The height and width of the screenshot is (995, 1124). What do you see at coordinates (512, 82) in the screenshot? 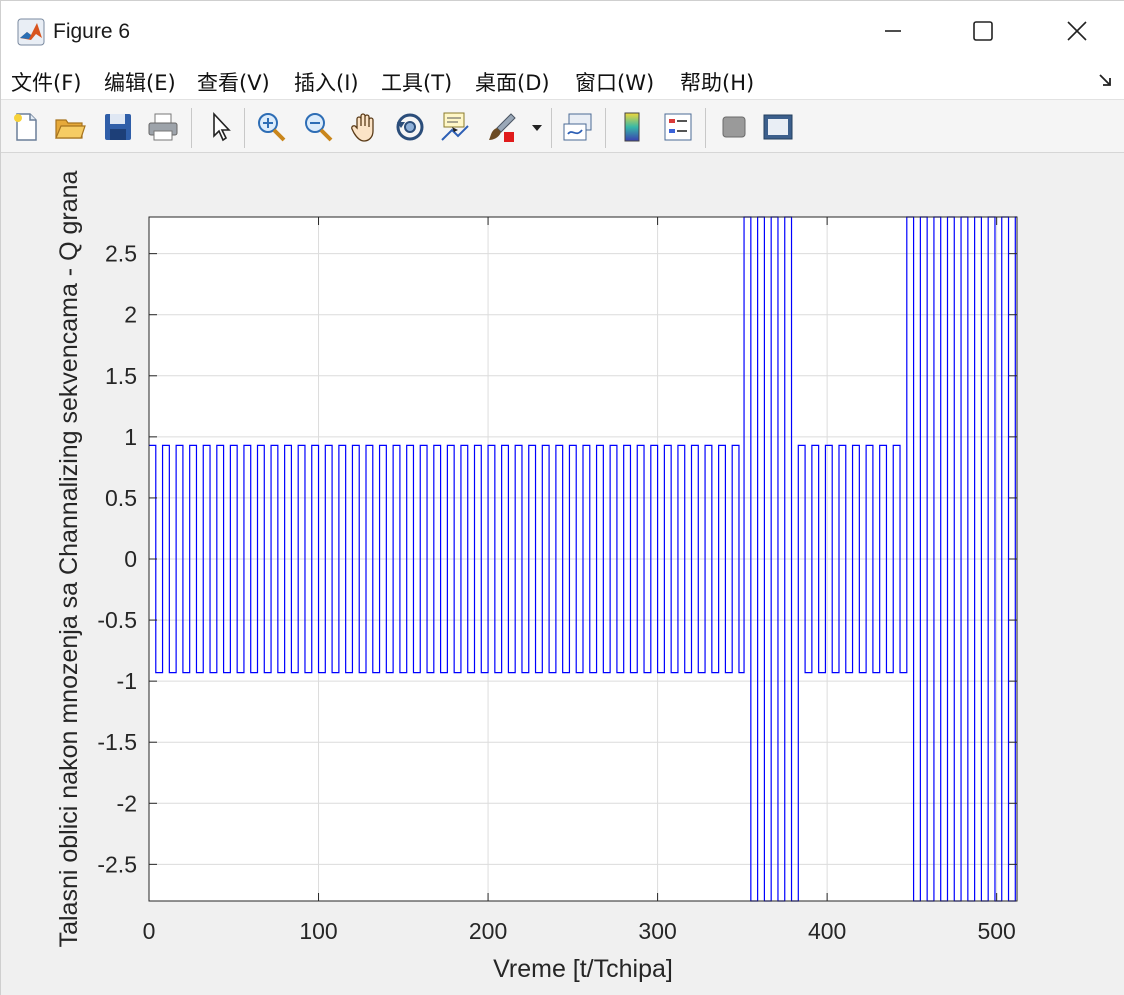
I see `menu-desktop: 桌面(D)` at bounding box center [512, 82].